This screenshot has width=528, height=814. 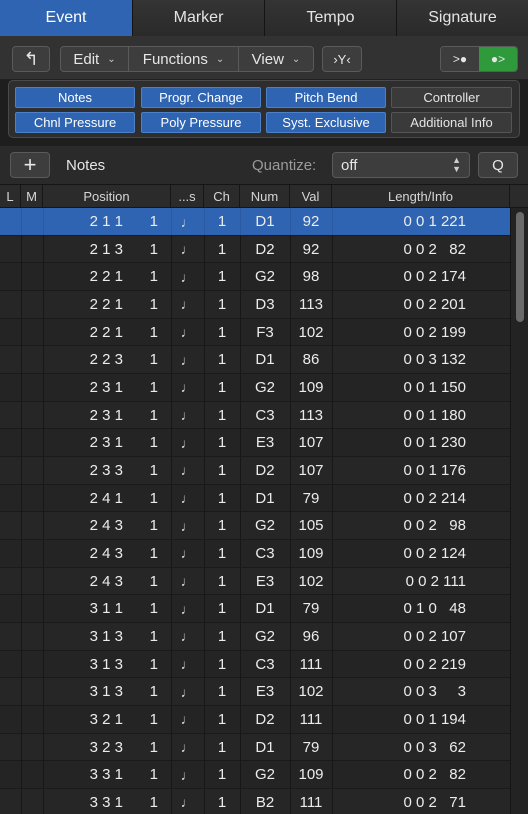 I want to click on column-header-num: Num, so click(x=265, y=196).